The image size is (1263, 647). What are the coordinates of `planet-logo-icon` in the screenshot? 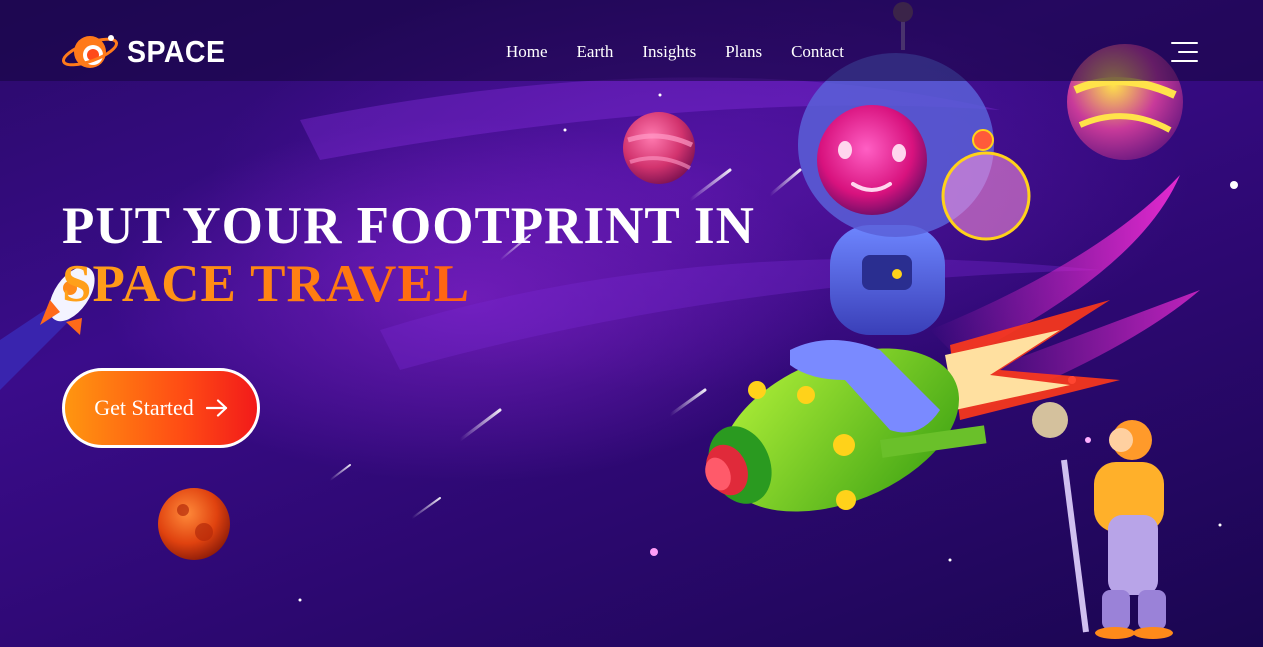 It's located at (90, 51).